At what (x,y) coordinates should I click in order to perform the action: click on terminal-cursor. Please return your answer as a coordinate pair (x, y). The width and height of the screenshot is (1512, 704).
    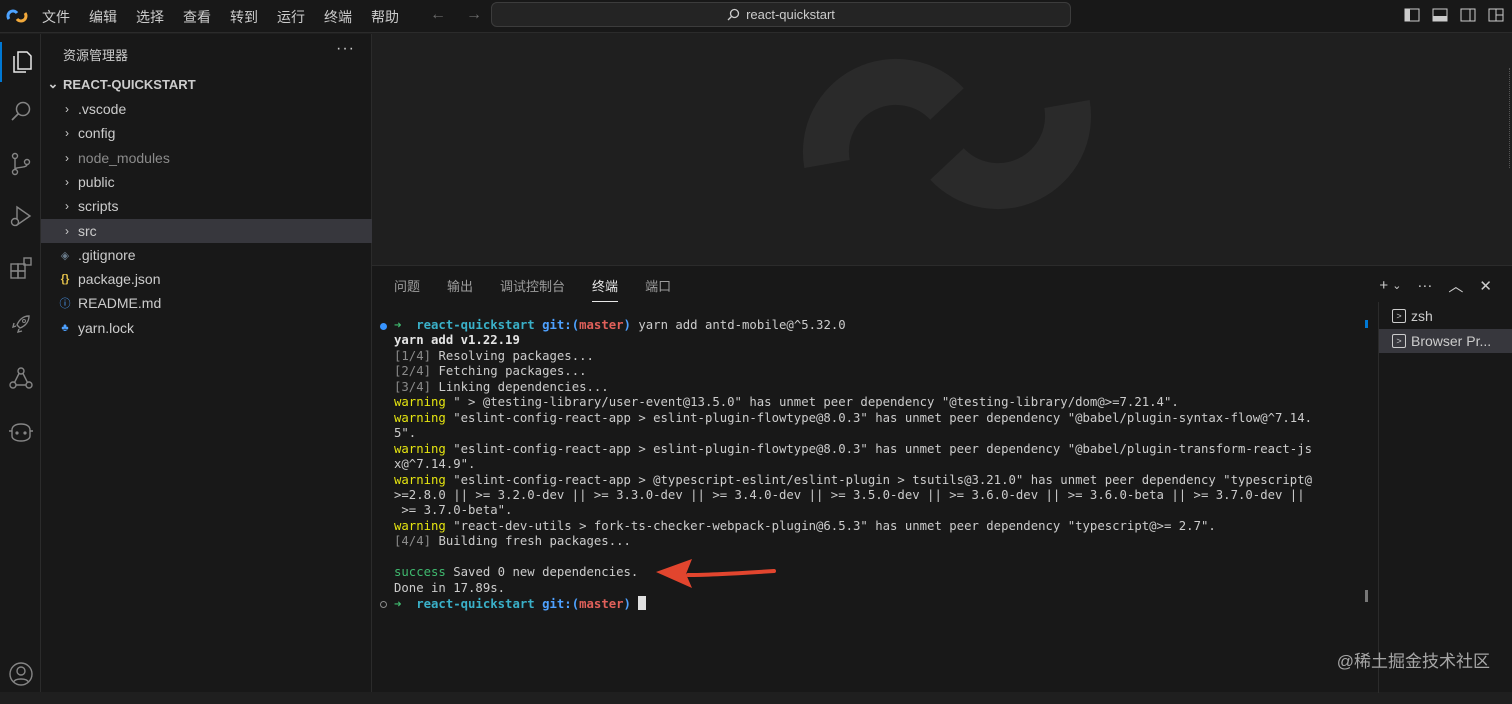
    Looking at the image, I should click on (642, 603).